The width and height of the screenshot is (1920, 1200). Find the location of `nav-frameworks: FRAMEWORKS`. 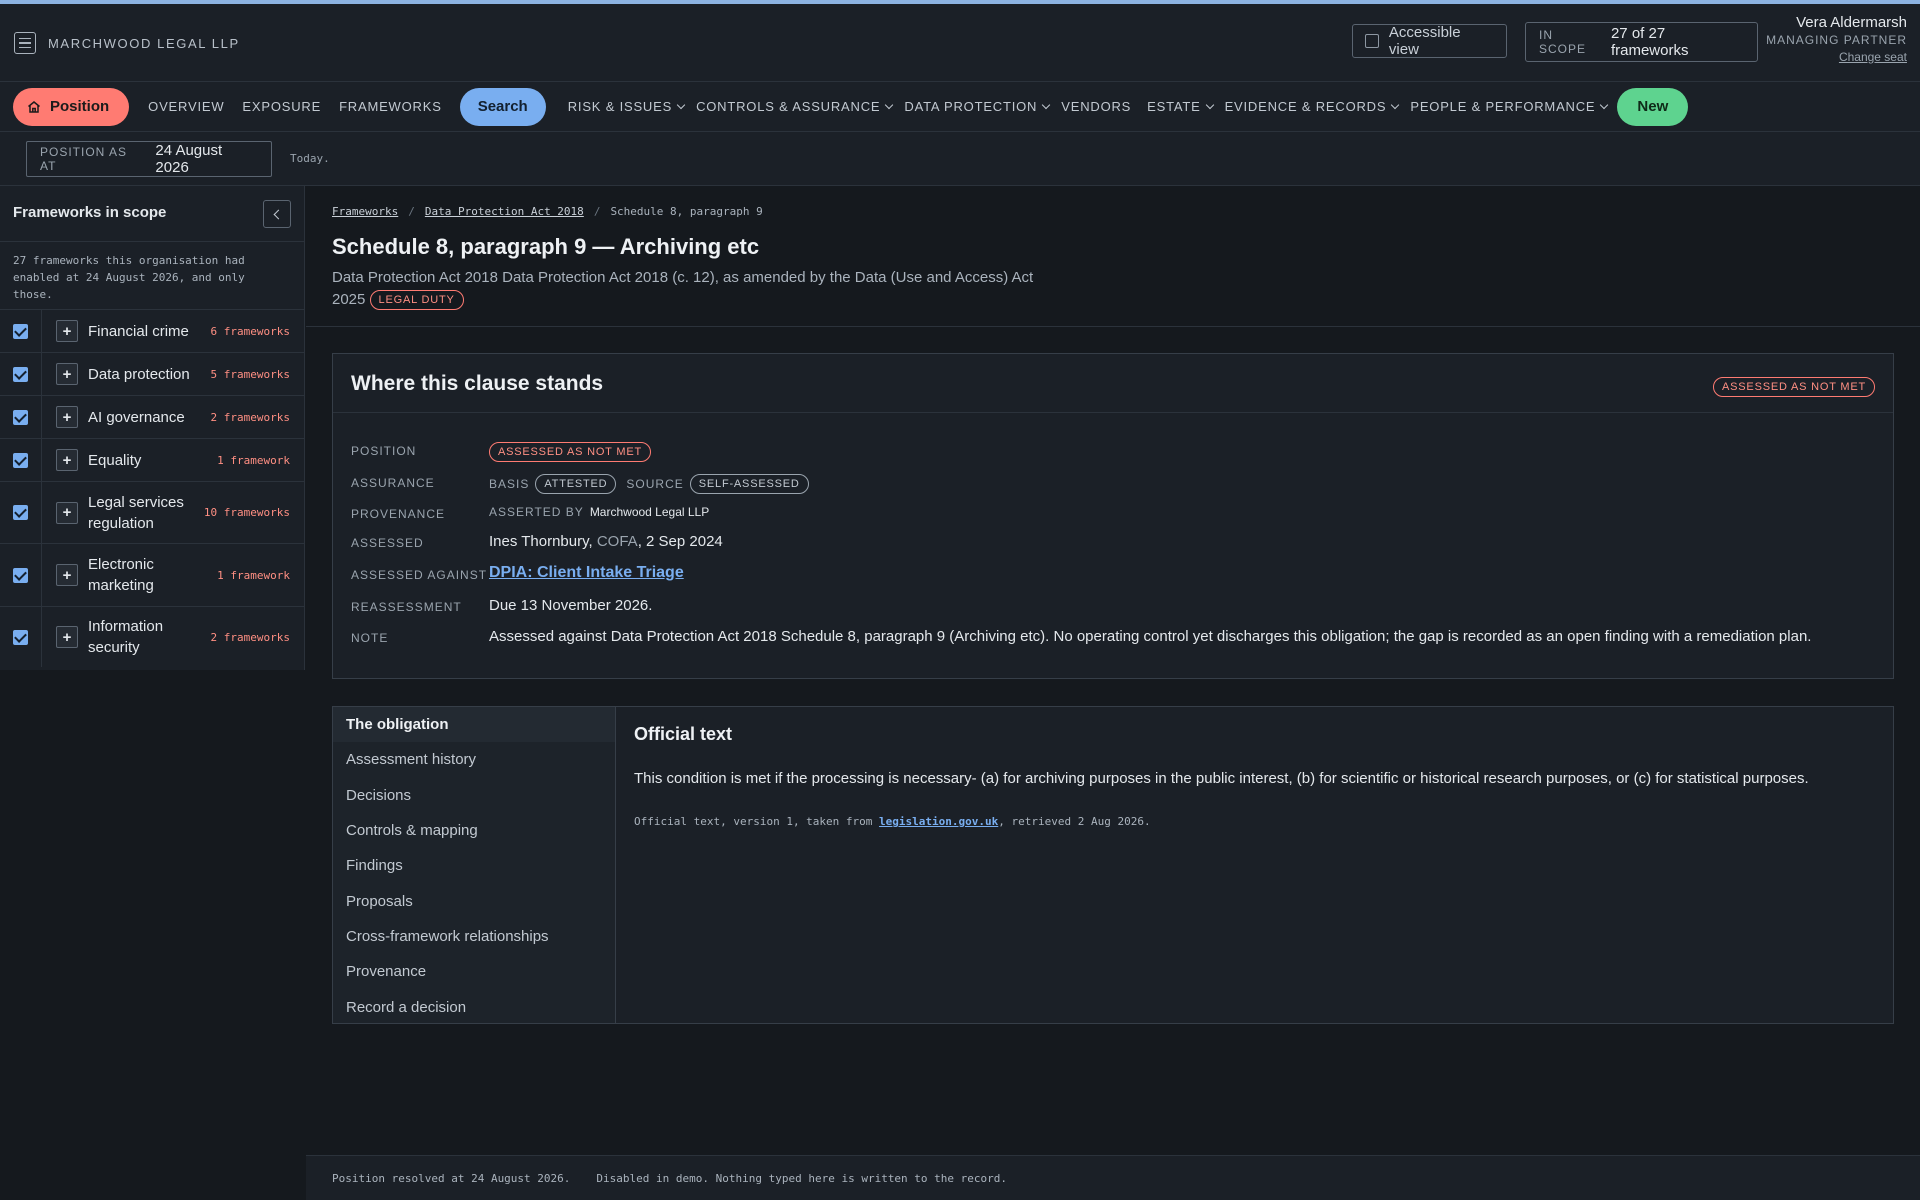

nav-frameworks: FRAMEWORKS is located at coordinates (390, 106).